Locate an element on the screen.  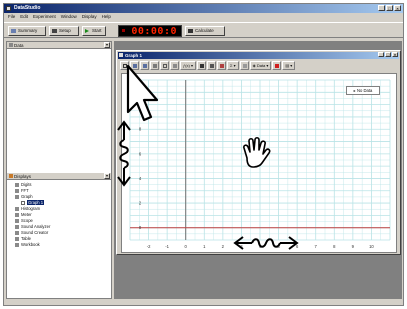
text-annotation-icon is located at coordinates (212, 66).